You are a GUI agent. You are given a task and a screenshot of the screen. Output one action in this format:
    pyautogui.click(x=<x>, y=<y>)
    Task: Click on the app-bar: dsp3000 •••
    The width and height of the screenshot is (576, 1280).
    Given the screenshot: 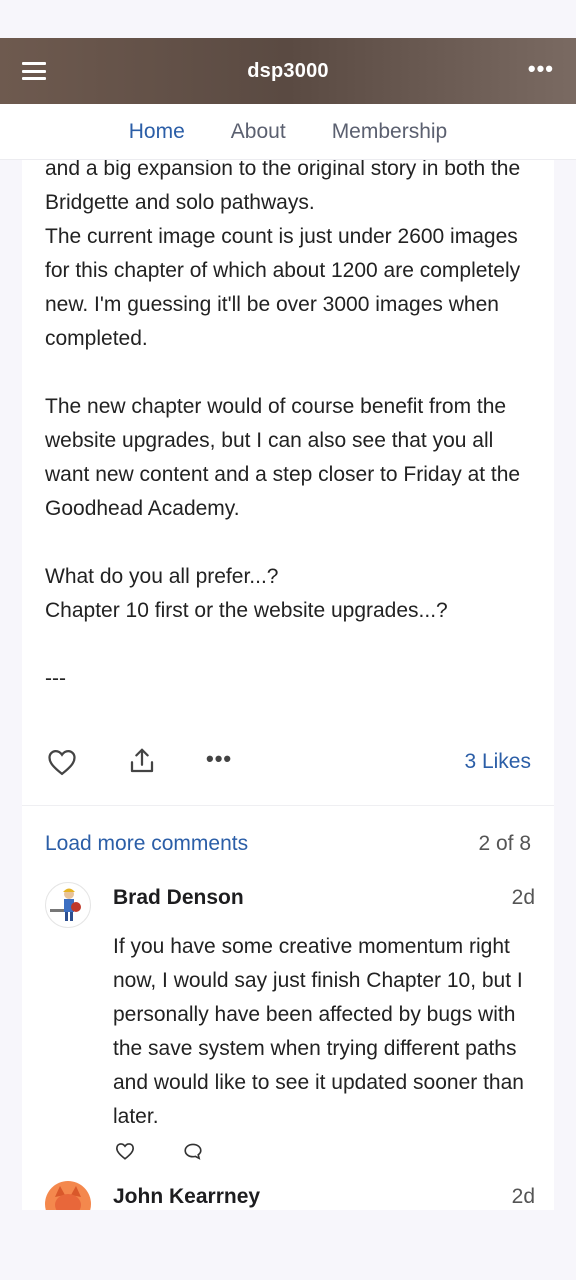 What is the action you would take?
    pyautogui.click(x=288, y=71)
    